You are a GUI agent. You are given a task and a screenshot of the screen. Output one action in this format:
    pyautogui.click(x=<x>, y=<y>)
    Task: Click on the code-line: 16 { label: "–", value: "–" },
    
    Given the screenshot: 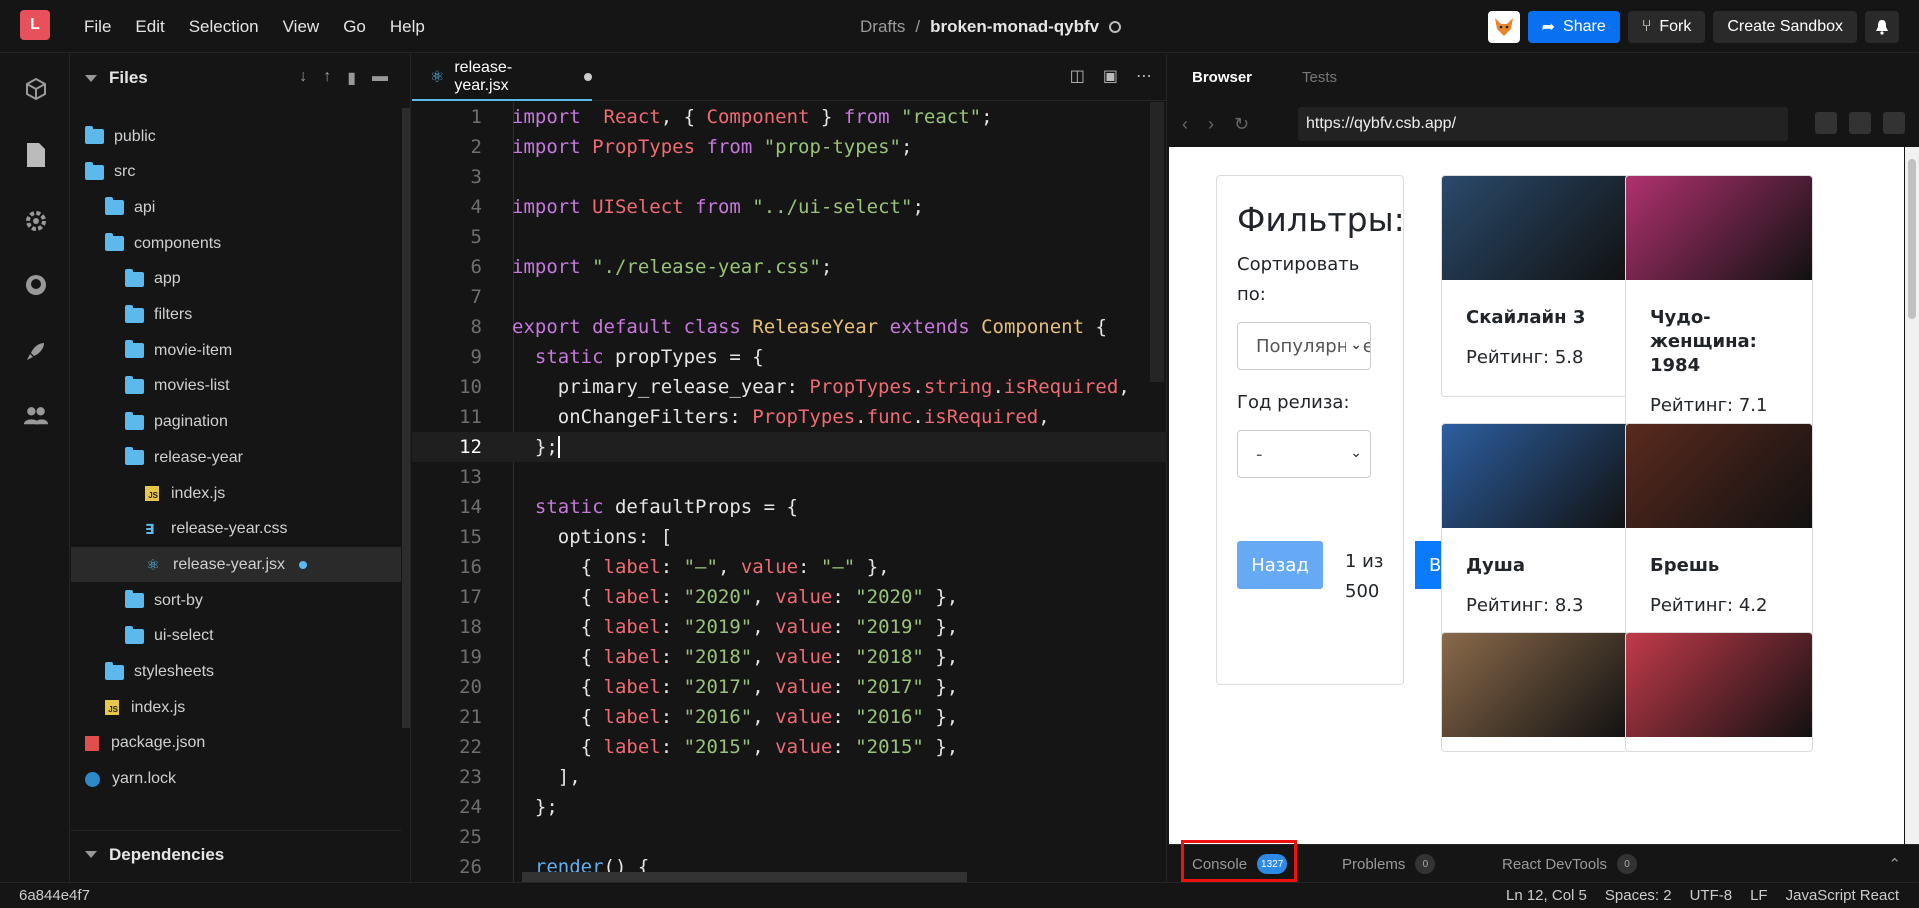 What is the action you would take?
    pyautogui.click(x=789, y=567)
    